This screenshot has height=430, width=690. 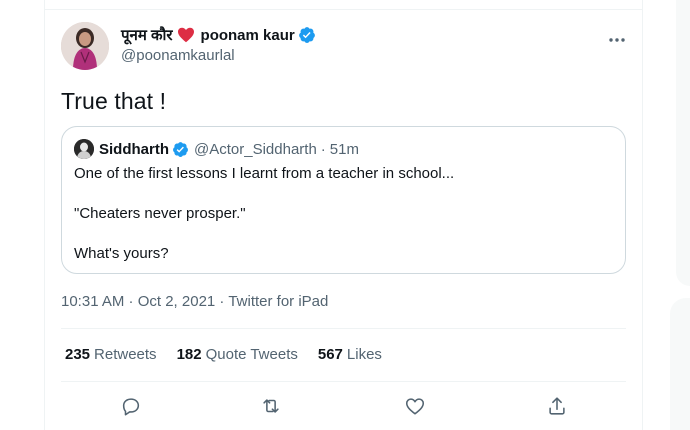 I want to click on retweets-stat: 235 Retweets, so click(x=111, y=354).